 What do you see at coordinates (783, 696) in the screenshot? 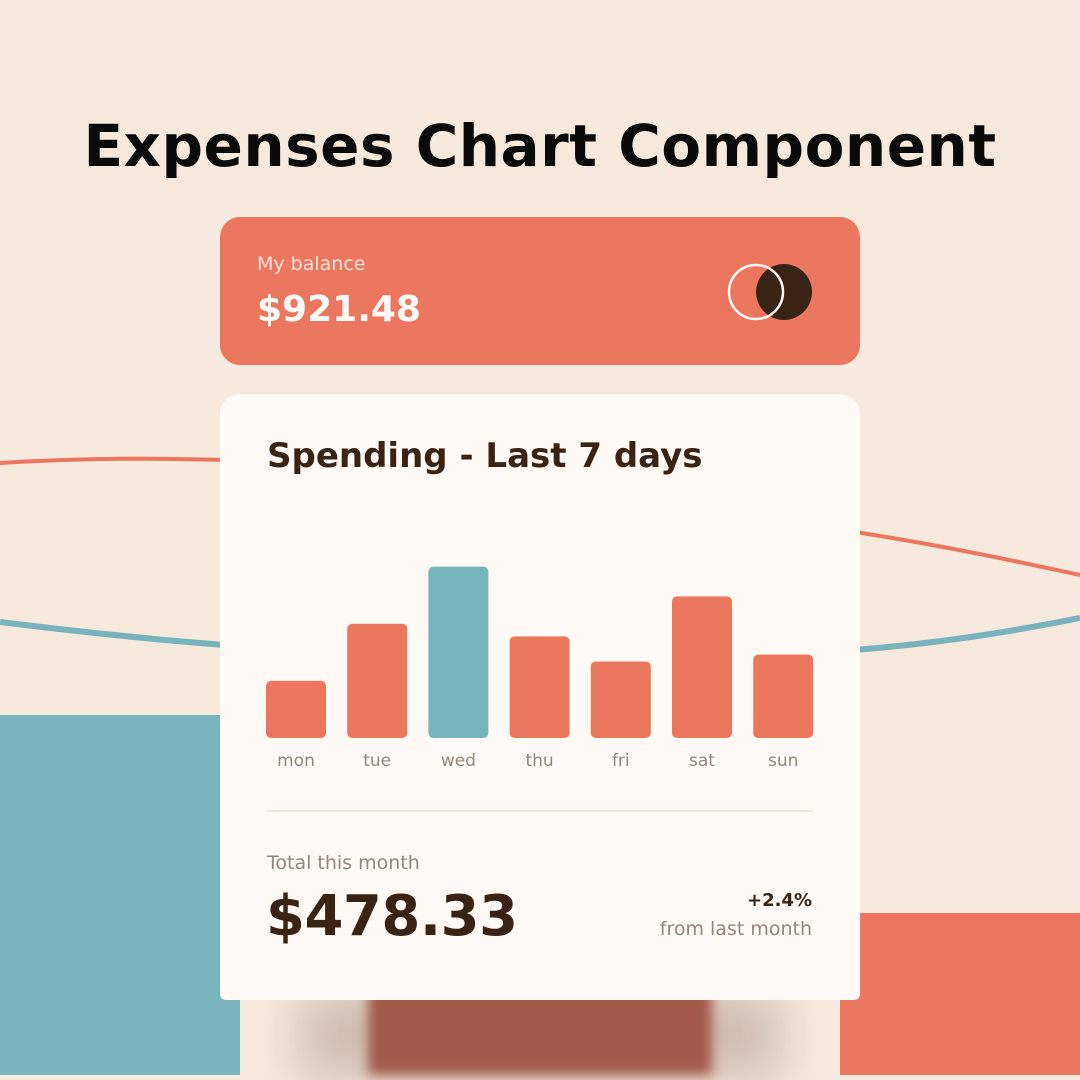
I see `bar-sun` at bounding box center [783, 696].